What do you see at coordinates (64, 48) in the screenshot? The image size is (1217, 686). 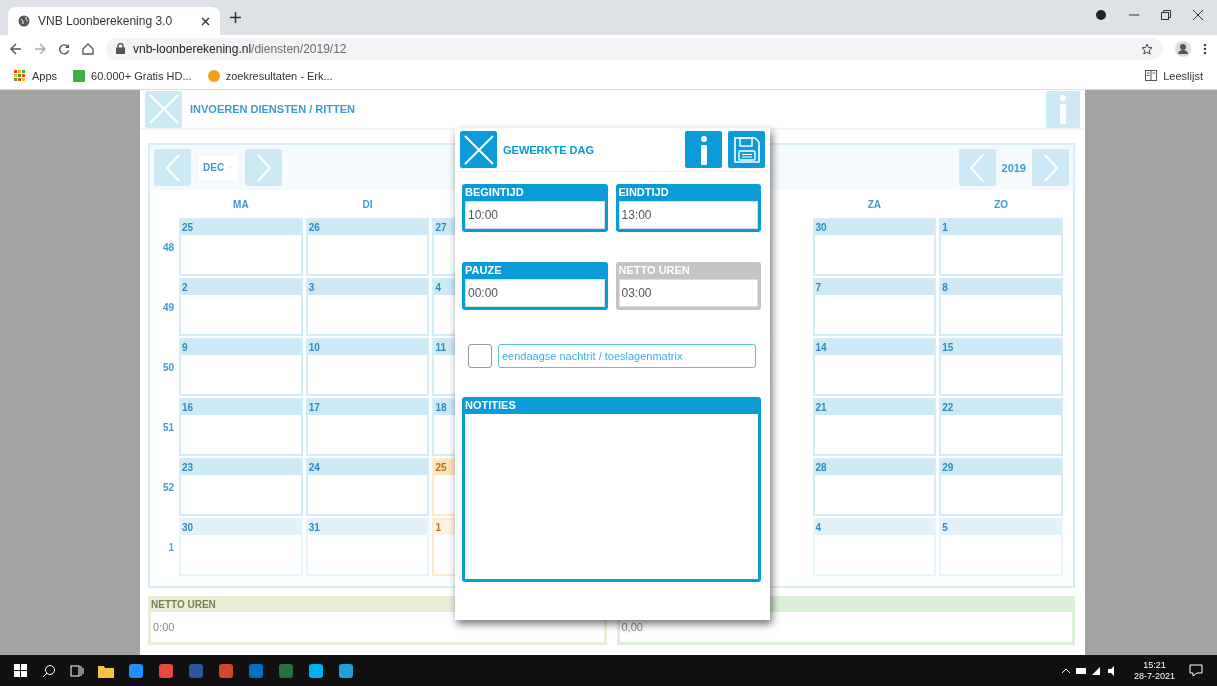 I see `reload-icon` at bounding box center [64, 48].